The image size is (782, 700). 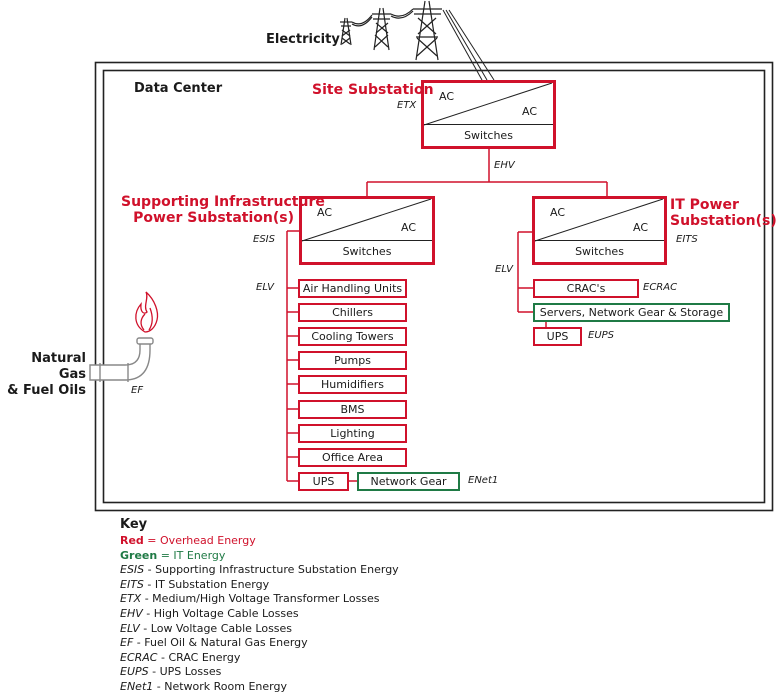 I want to click on key-abbr: ELV, so click(x=130, y=628).